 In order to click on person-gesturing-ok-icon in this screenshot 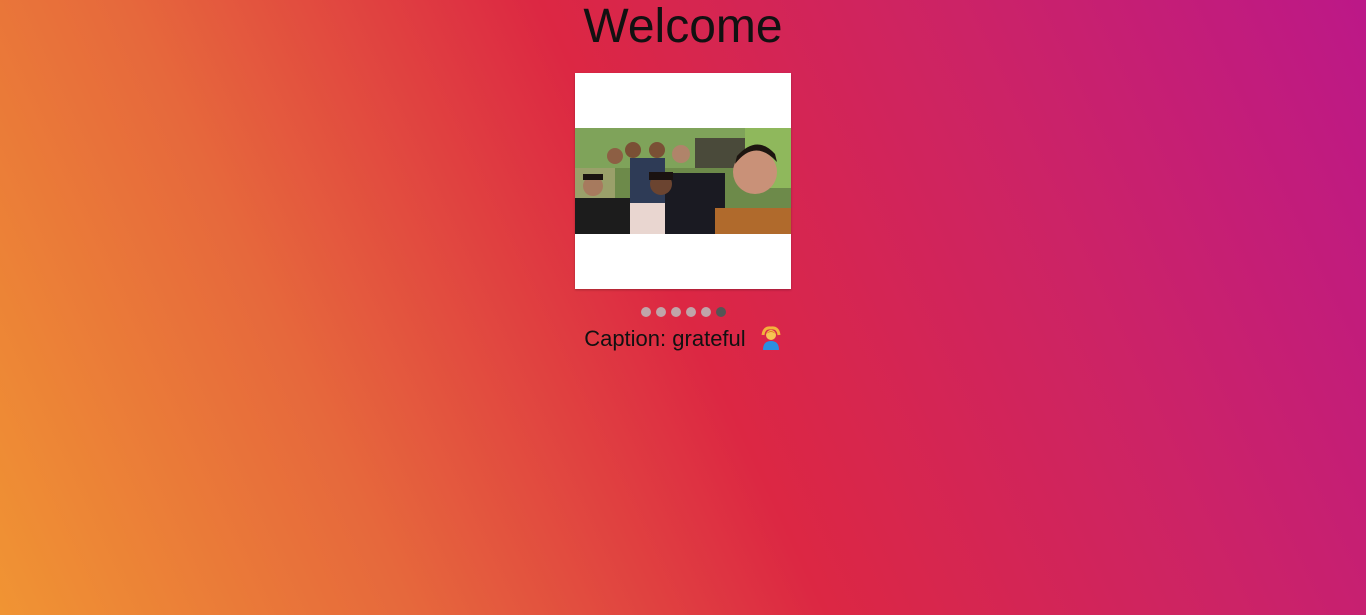, I will do `click(771, 341)`.